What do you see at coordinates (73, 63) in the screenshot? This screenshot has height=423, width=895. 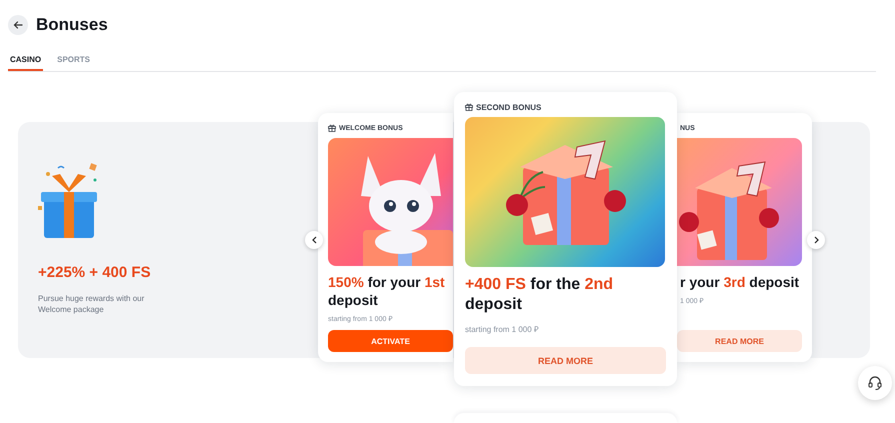 I see `tab: SPORTS` at bounding box center [73, 63].